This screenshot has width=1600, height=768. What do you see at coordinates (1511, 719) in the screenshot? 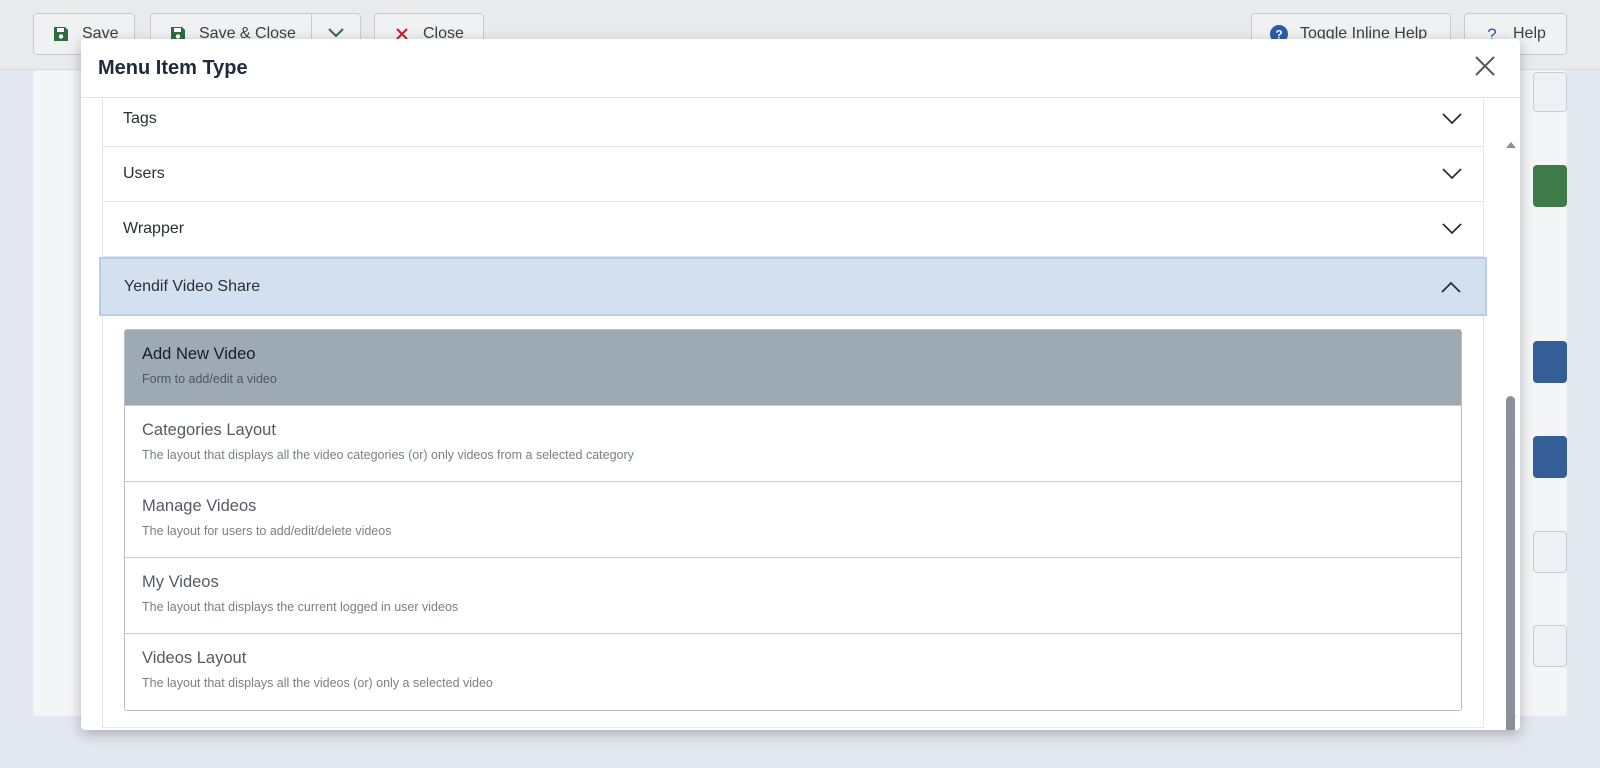
I see `scroll-down-arrow-icon` at bounding box center [1511, 719].